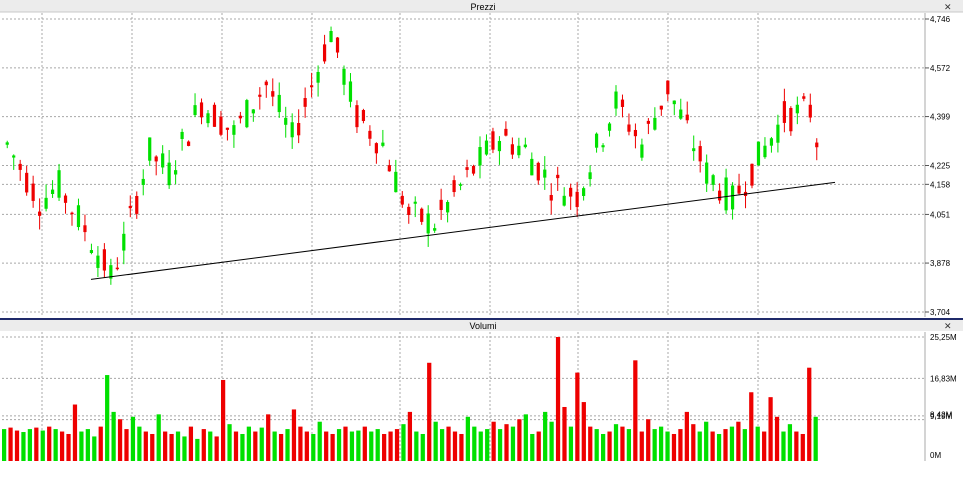 This screenshot has width=963, height=495. Describe the element at coordinates (935, 455) in the screenshot. I see `volume-tick-label: 0M` at that location.